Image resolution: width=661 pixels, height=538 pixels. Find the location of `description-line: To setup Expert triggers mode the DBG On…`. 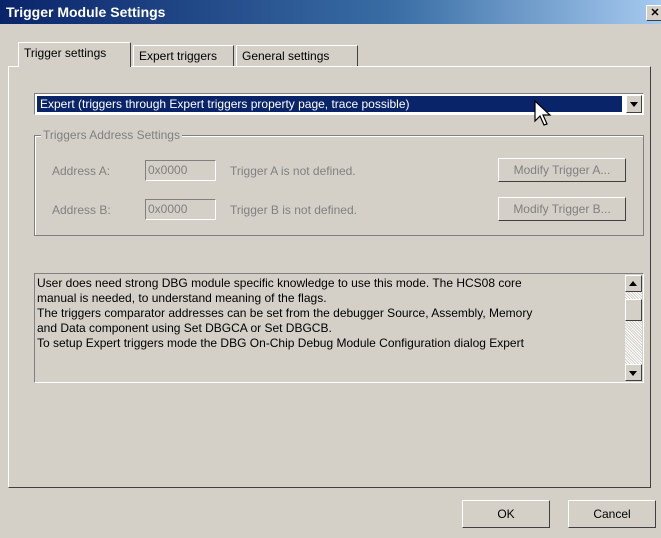

description-line: To setup Expert triggers mode the DBG On… is located at coordinates (280, 343).